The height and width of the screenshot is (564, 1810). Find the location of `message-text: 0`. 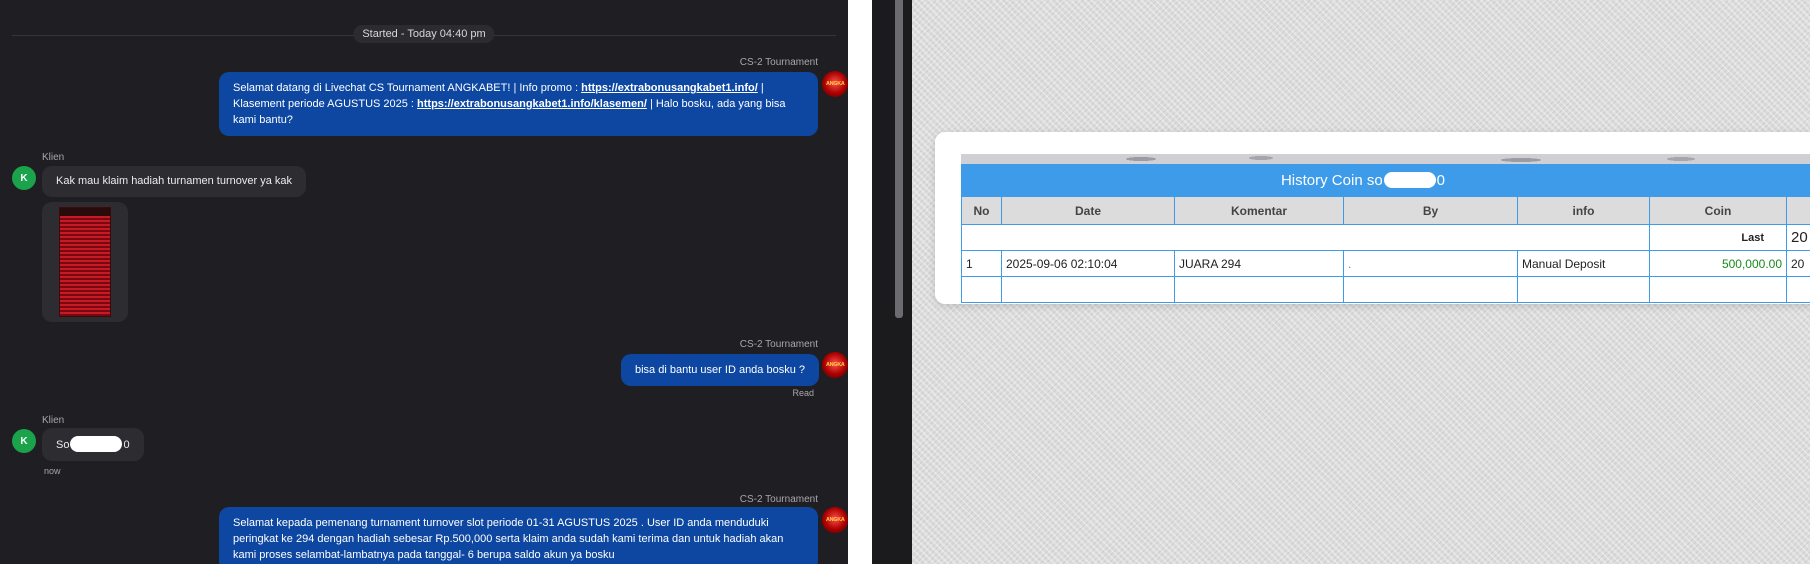

message-text: 0 is located at coordinates (126, 445).